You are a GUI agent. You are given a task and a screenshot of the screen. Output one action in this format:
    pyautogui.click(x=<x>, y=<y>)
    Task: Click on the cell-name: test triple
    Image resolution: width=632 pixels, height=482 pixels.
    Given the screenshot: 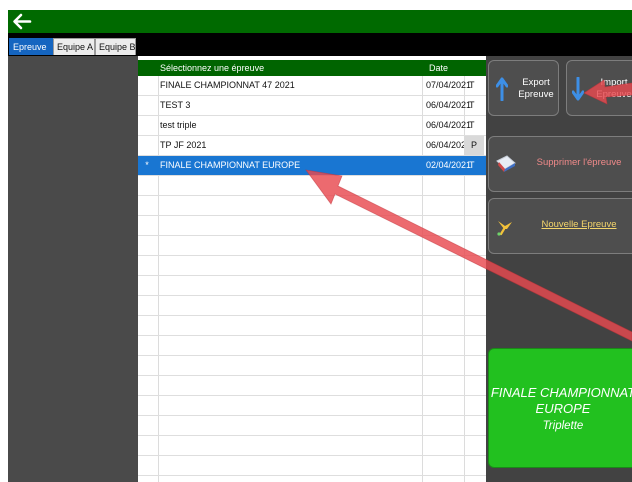 What is the action you would take?
    pyautogui.click(x=178, y=125)
    